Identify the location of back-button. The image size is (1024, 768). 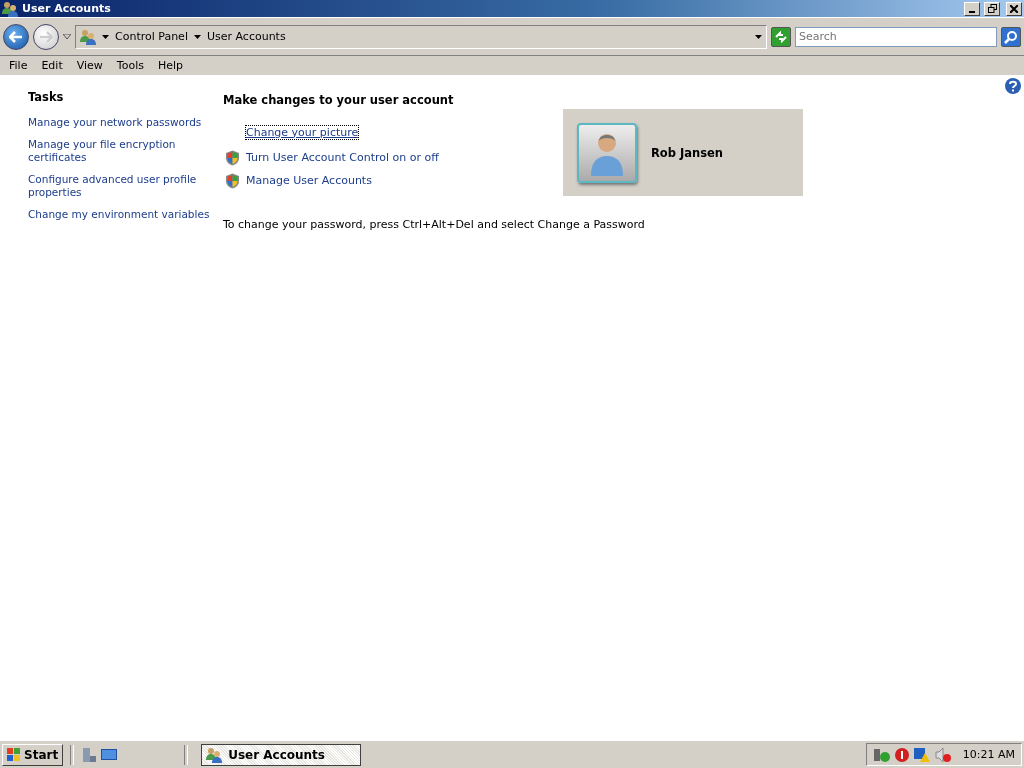
(16, 36).